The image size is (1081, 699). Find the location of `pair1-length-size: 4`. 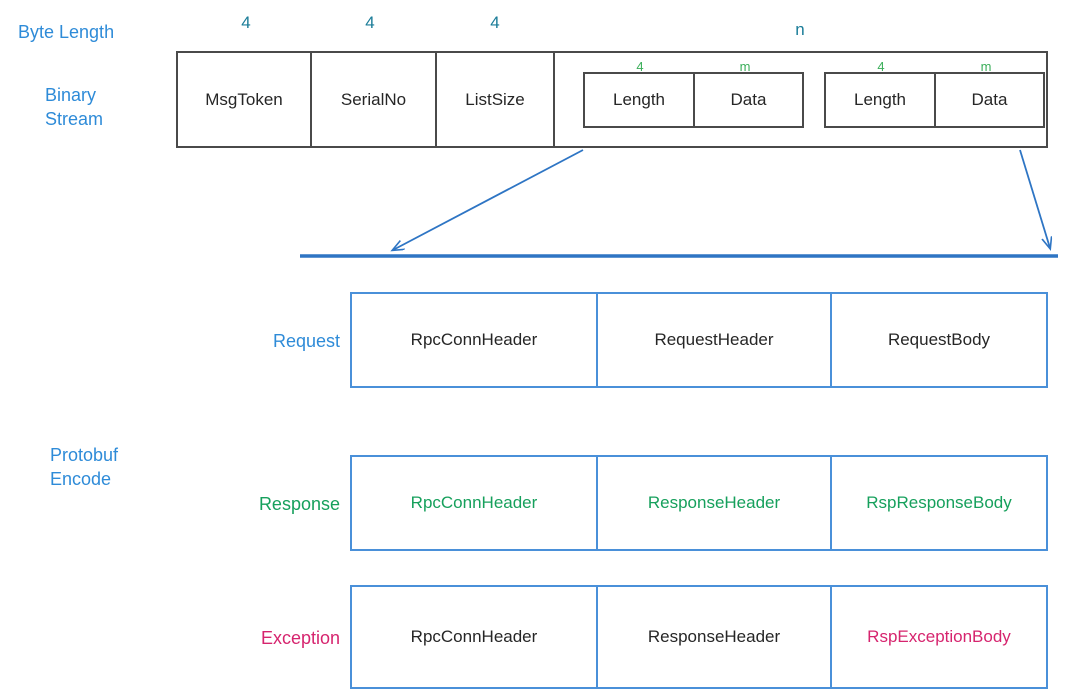

pair1-length-size: 4 is located at coordinates (640, 66).